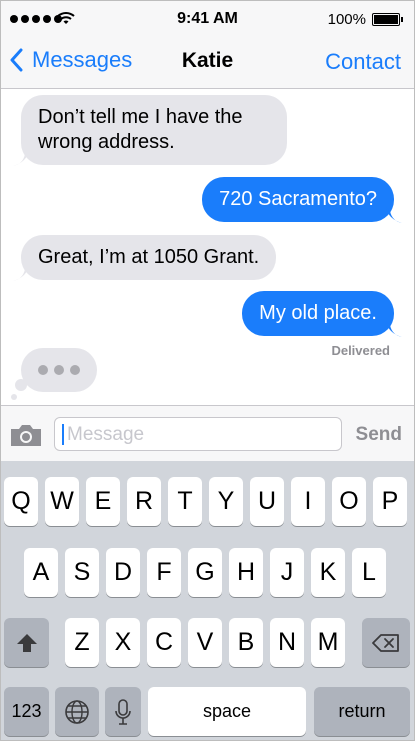 The width and height of the screenshot is (415, 741). I want to click on key-z: Z, so click(82, 642).